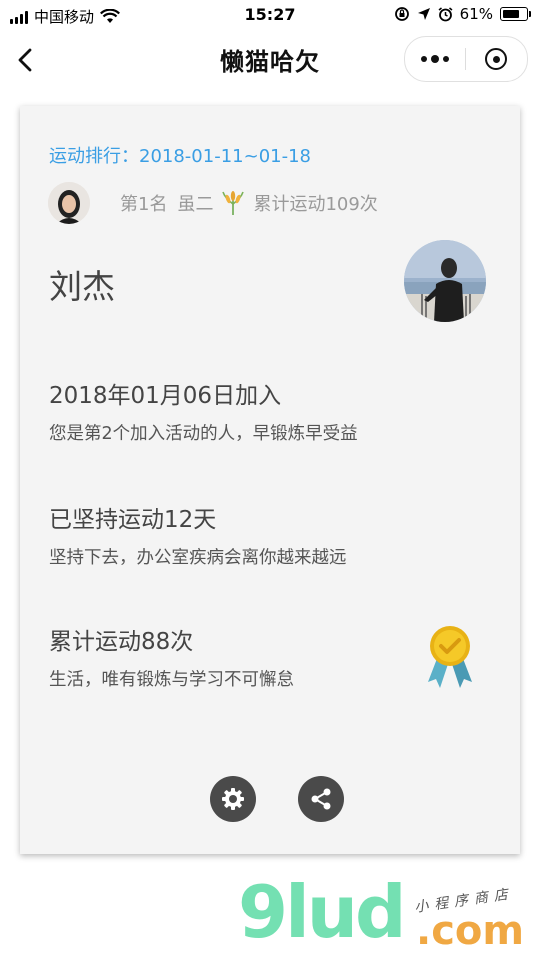  I want to click on close-button, so click(496, 59).